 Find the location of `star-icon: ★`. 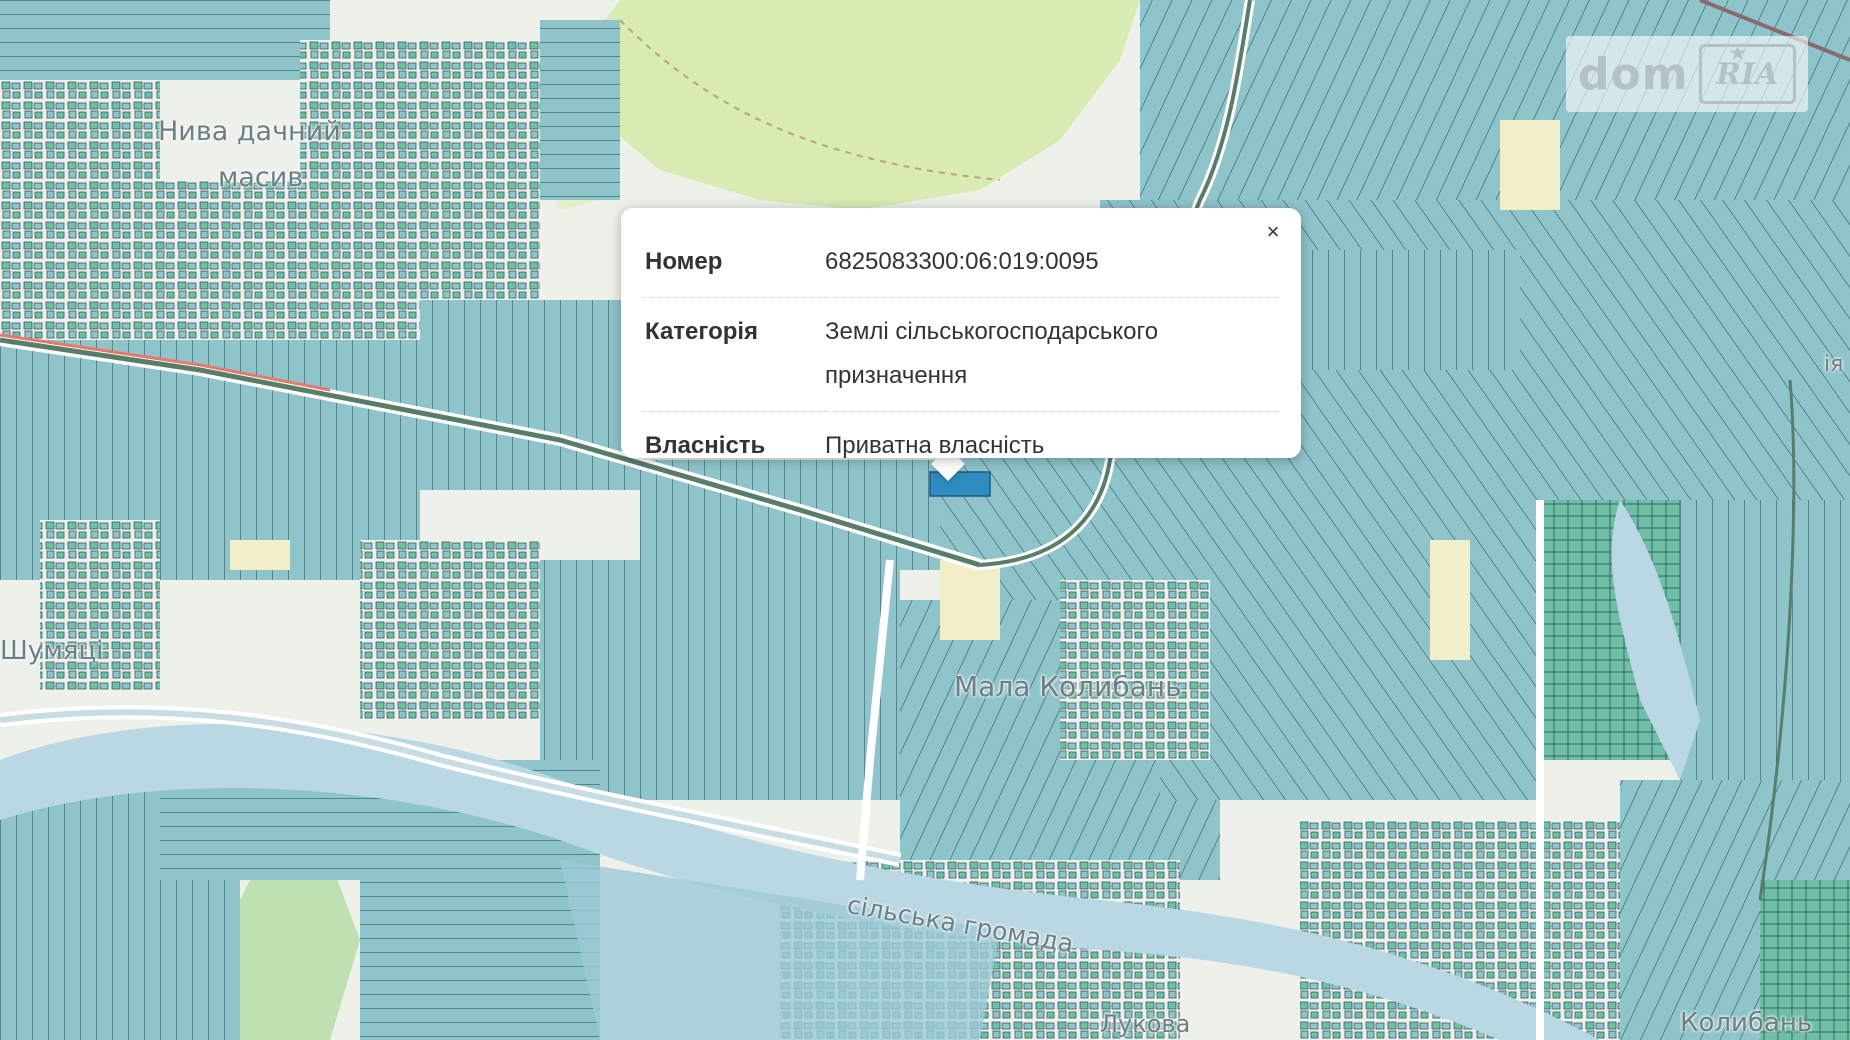

star-icon: ★ is located at coordinates (1737, 53).